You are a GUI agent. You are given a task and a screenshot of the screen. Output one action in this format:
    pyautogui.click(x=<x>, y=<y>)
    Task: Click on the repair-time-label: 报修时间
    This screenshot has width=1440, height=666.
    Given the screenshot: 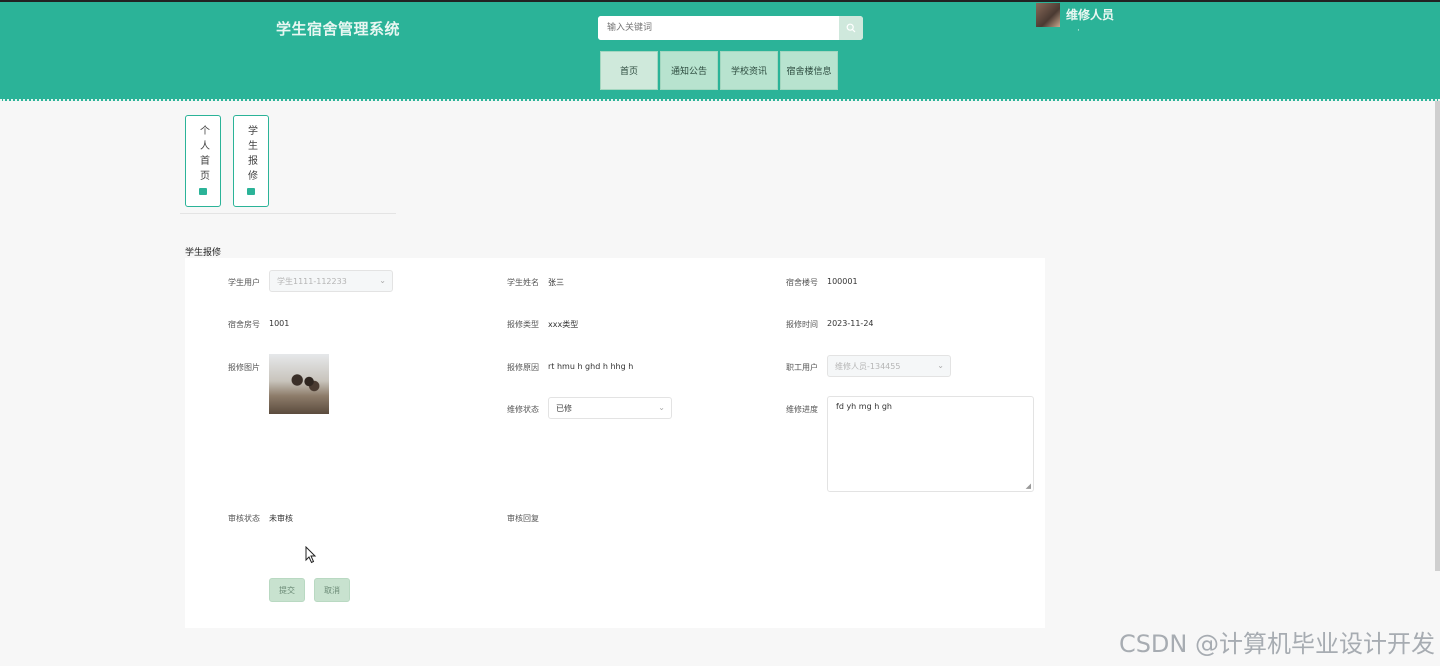 What is the action you would take?
    pyautogui.click(x=802, y=324)
    